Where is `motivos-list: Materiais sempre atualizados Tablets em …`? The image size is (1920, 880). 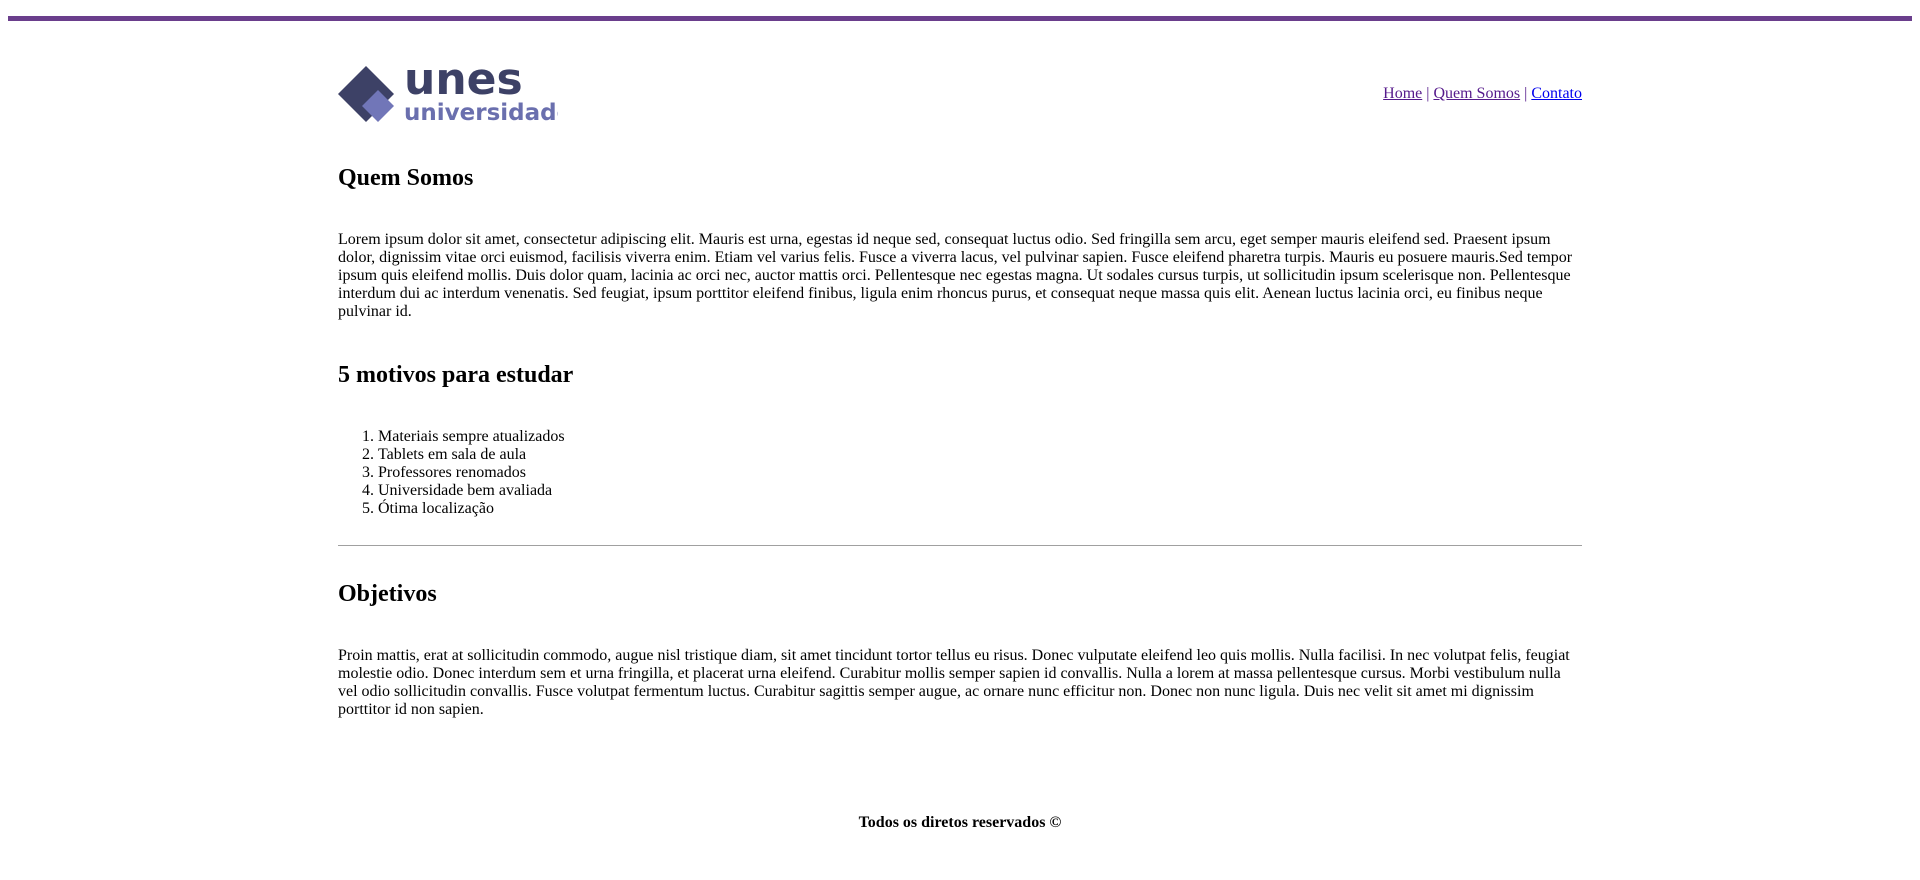
motivos-list: Materiais sempre atualizados Tablets em … is located at coordinates (451, 473).